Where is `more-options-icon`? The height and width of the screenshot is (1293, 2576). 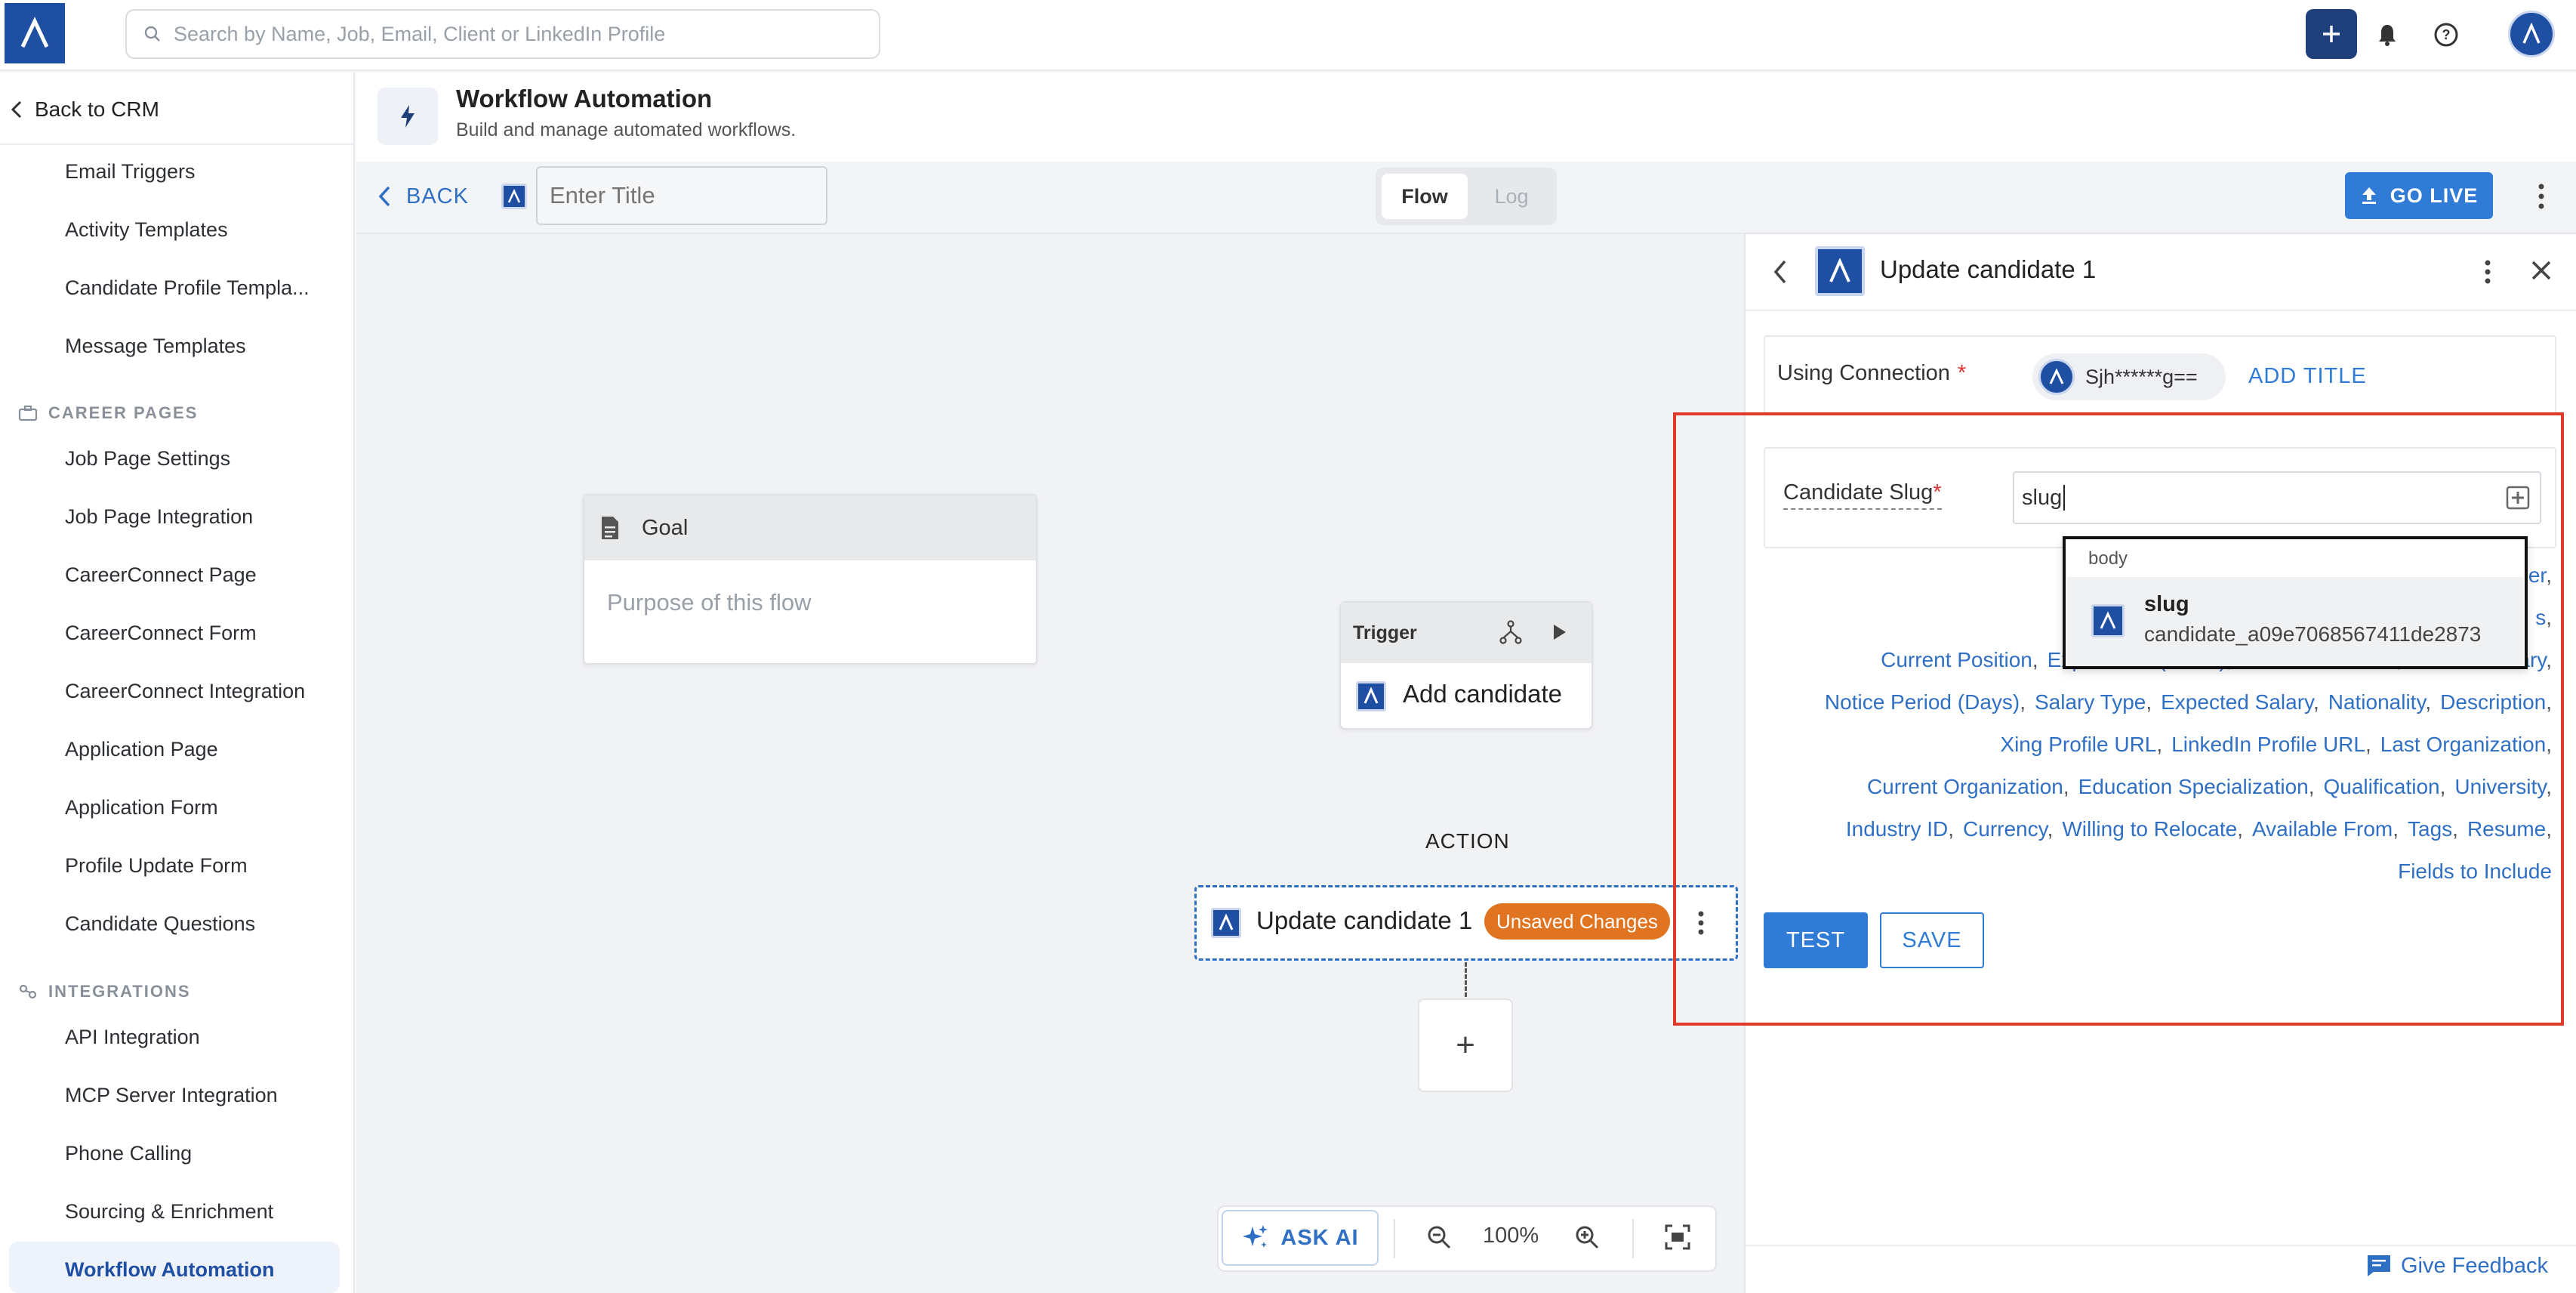
more-options-icon is located at coordinates (2541, 196).